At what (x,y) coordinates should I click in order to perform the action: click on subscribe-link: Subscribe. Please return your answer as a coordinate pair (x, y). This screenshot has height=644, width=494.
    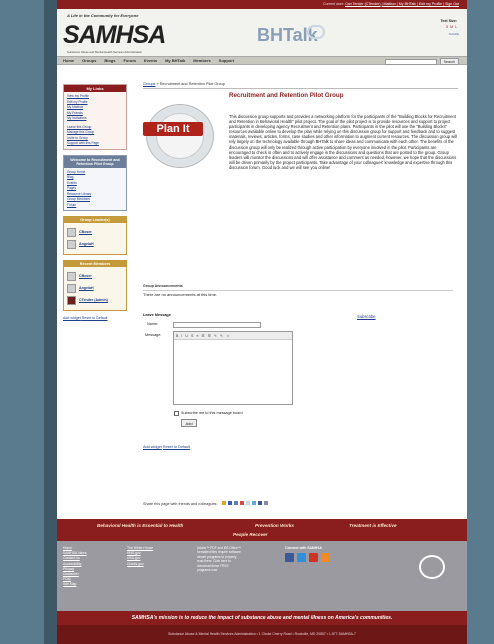
    Looking at the image, I should click on (366, 316).